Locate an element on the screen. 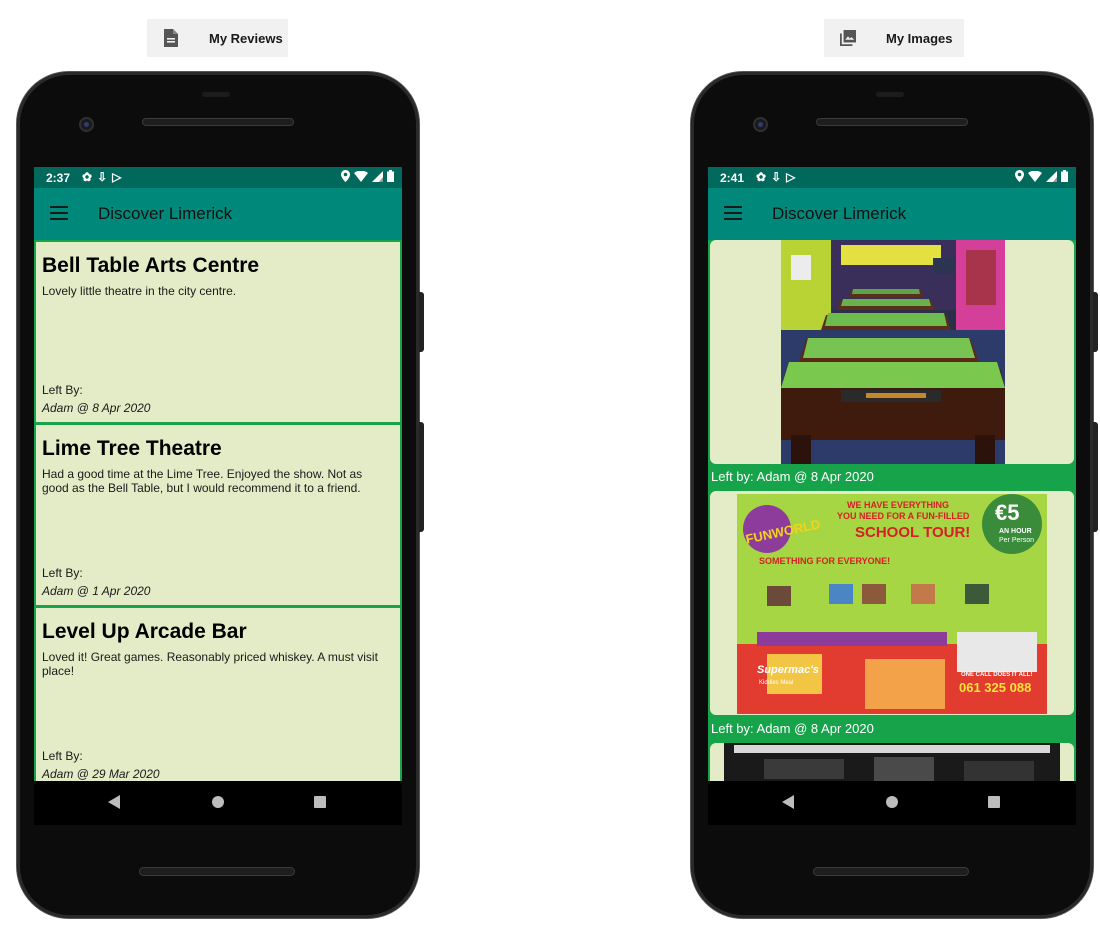  review-author: Adam @ 8 Apr 2020 is located at coordinates (96, 408).